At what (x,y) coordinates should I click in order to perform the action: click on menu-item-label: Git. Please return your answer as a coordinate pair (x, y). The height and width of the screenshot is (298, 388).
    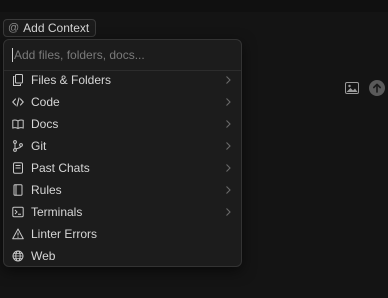
    Looking at the image, I should click on (39, 146).